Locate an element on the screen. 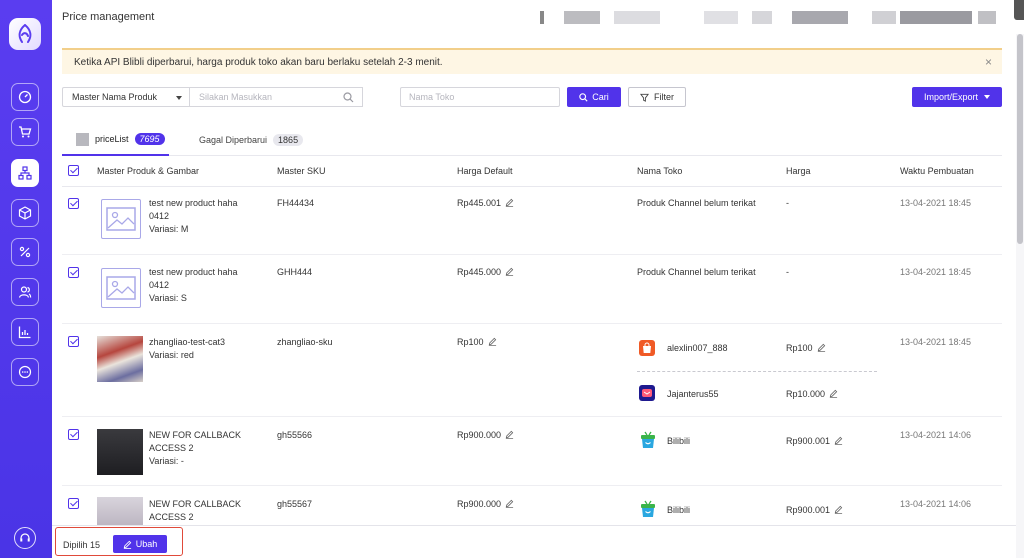 This screenshot has height=558, width=1024. tab-failed-updates: Gagal Diperbarui 1865 is located at coordinates (251, 140).